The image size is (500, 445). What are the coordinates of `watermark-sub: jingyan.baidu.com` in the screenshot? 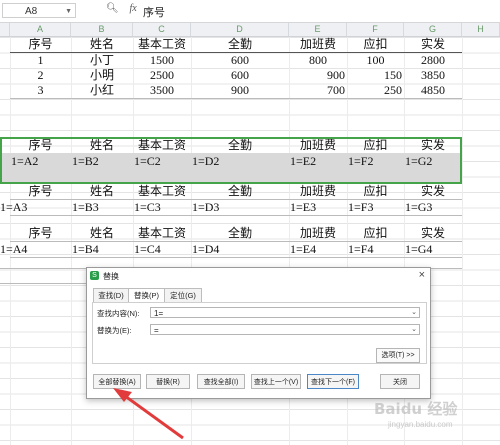 It's located at (420, 424).